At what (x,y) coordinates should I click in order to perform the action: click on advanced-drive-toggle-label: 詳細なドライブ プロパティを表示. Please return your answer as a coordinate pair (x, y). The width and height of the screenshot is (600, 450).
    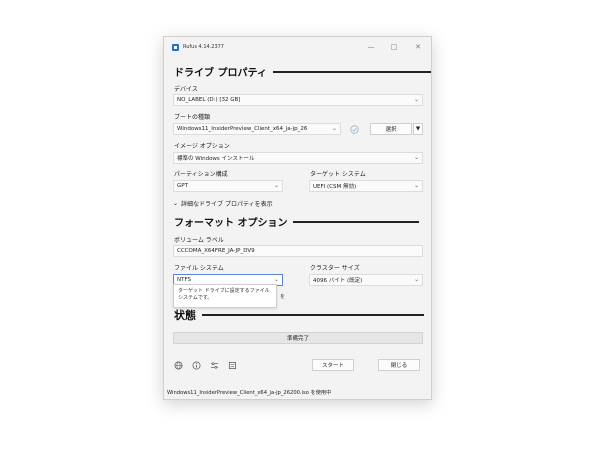
    Looking at the image, I should click on (227, 204).